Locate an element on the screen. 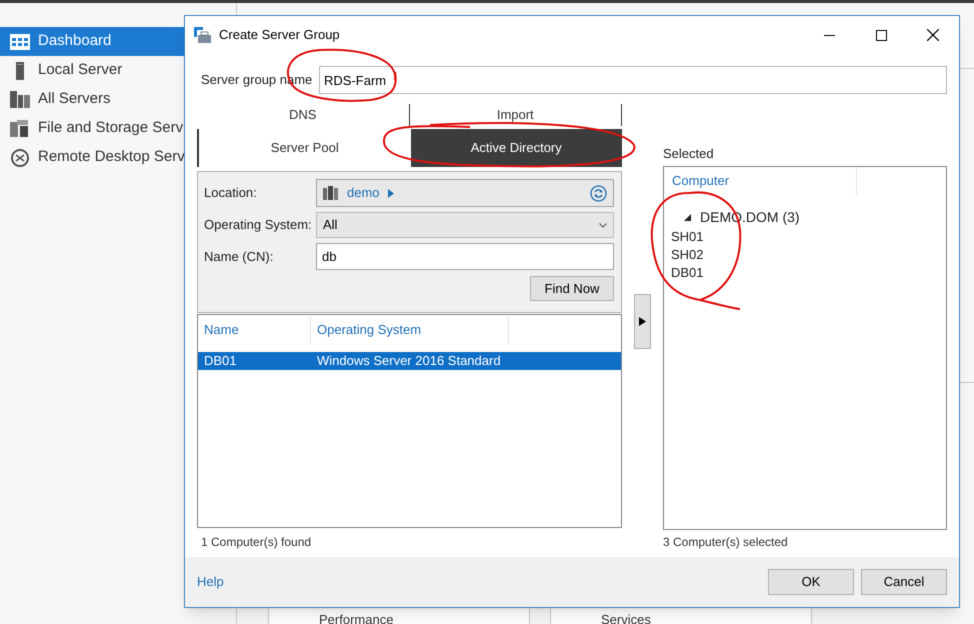 The image size is (974, 624). status-text: 3 Computer(s) selected is located at coordinates (725, 542).